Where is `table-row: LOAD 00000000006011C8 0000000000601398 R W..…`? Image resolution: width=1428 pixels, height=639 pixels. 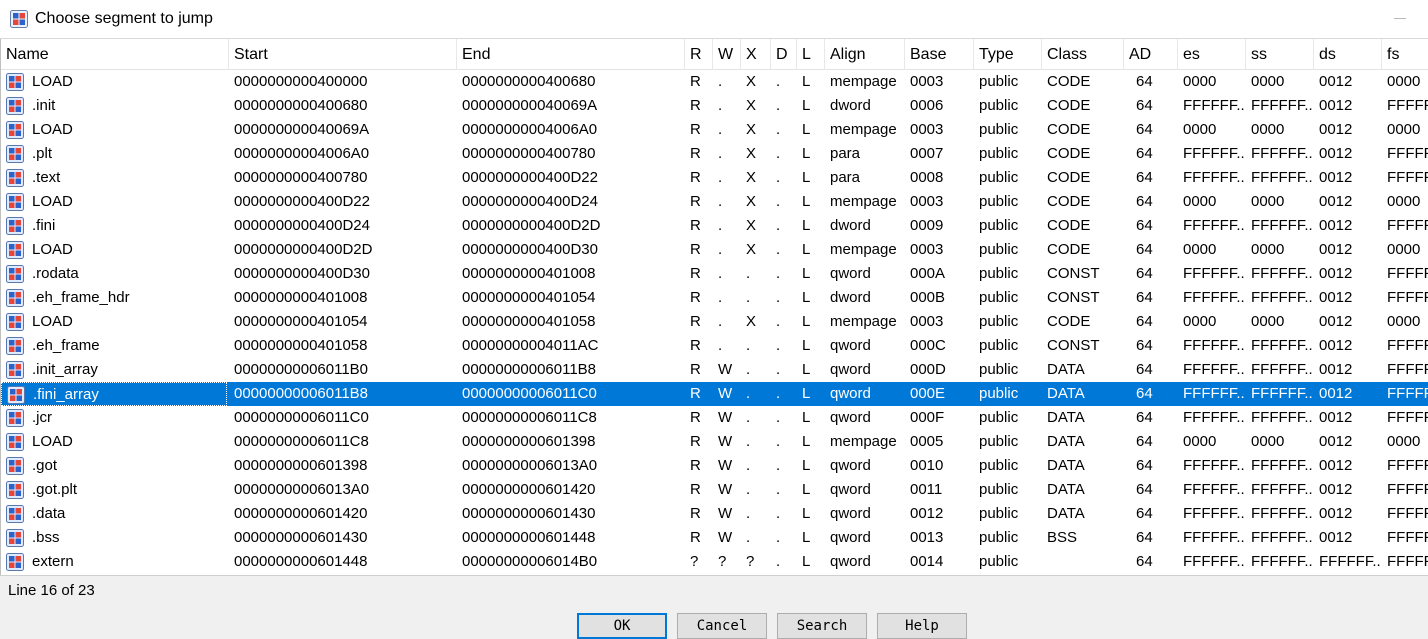 table-row: LOAD 00000000006011C8 0000000000601398 R W..… is located at coordinates (714, 442).